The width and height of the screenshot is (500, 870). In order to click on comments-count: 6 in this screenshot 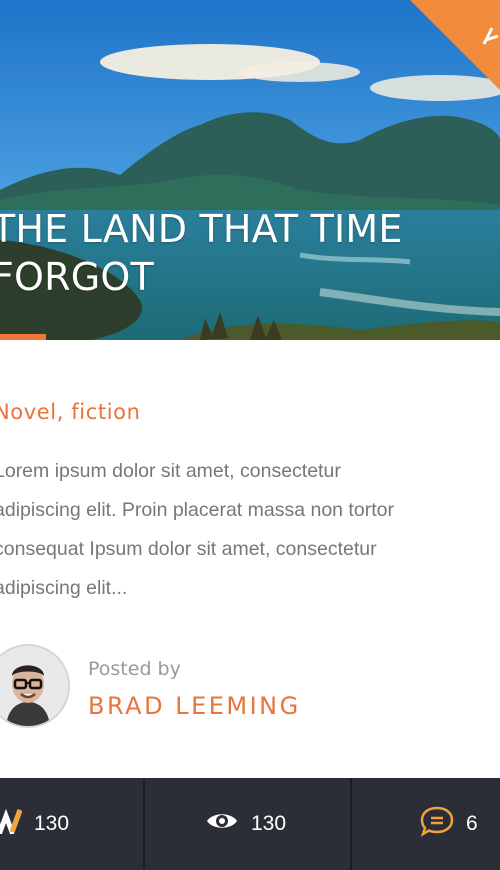, I will do `click(472, 823)`.